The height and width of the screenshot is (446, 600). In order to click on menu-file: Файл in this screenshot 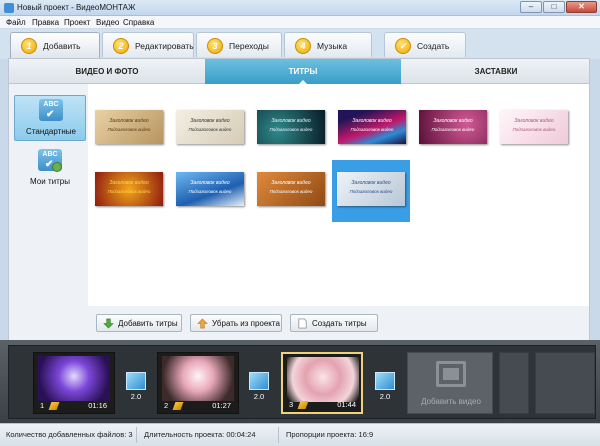, I will do `click(16, 22)`.